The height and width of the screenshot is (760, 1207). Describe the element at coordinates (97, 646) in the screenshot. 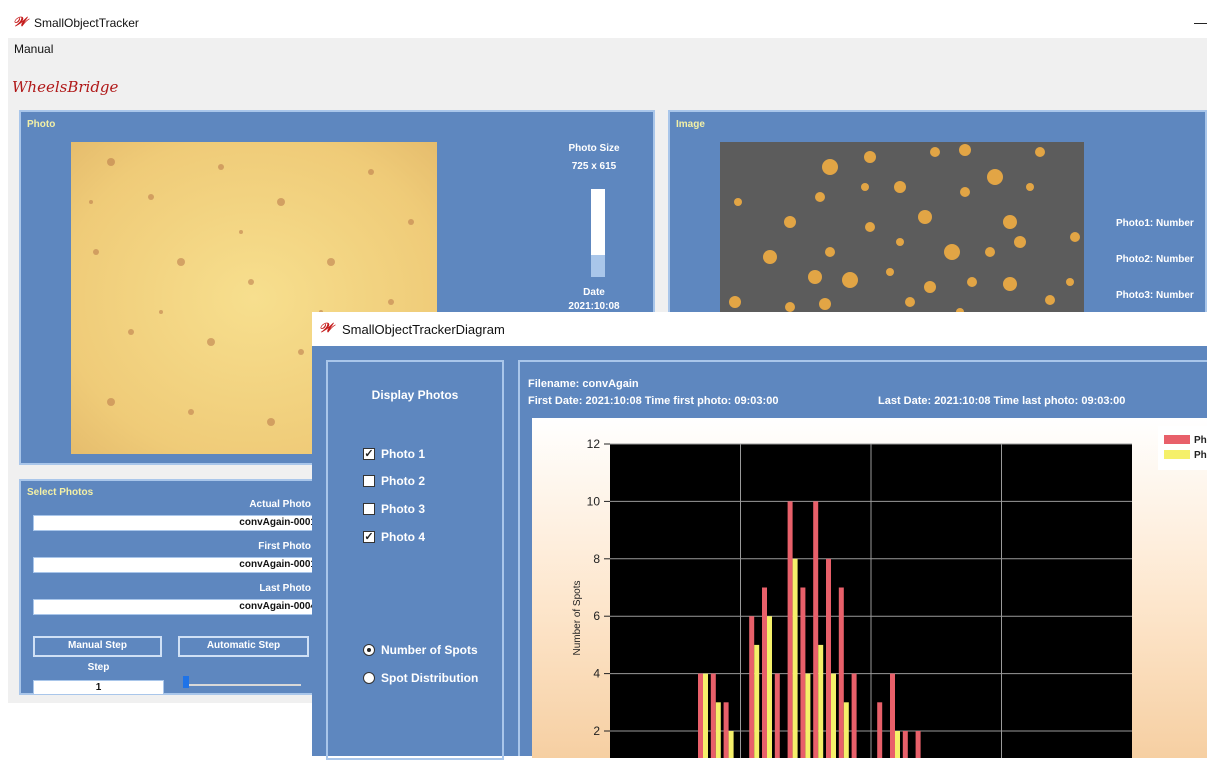

I see `manual-step-button: Manual Step` at that location.